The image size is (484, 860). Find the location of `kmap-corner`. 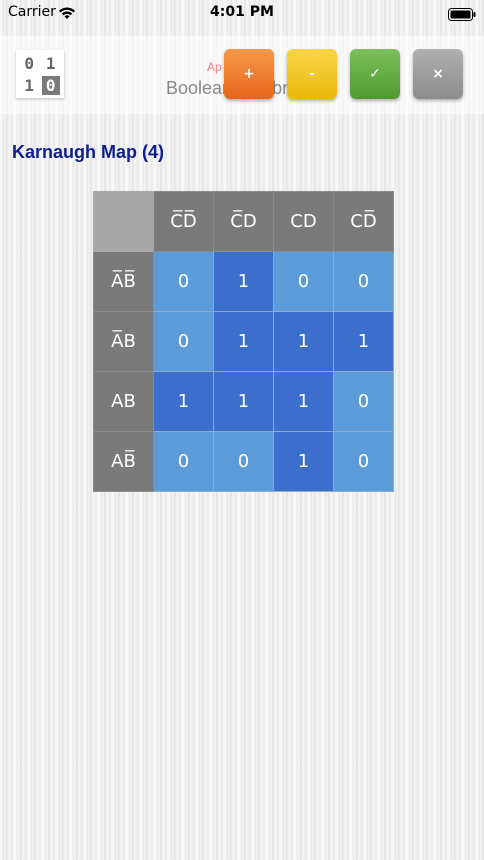

kmap-corner is located at coordinates (123, 221).